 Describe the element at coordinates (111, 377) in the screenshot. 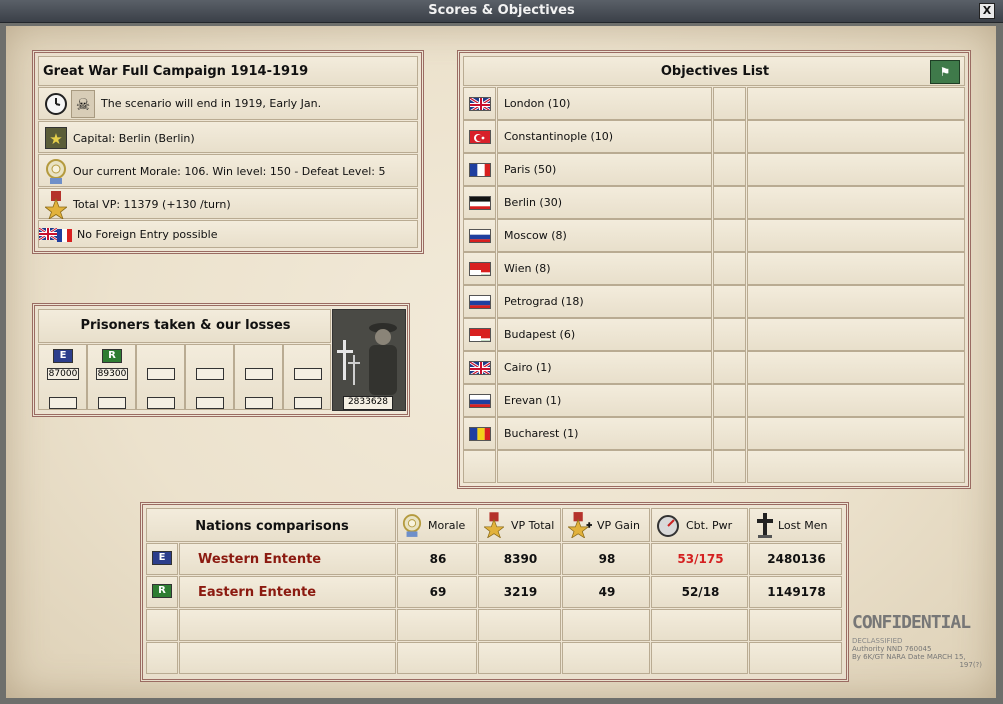

I see `prisoner-slot: R 89300` at that location.